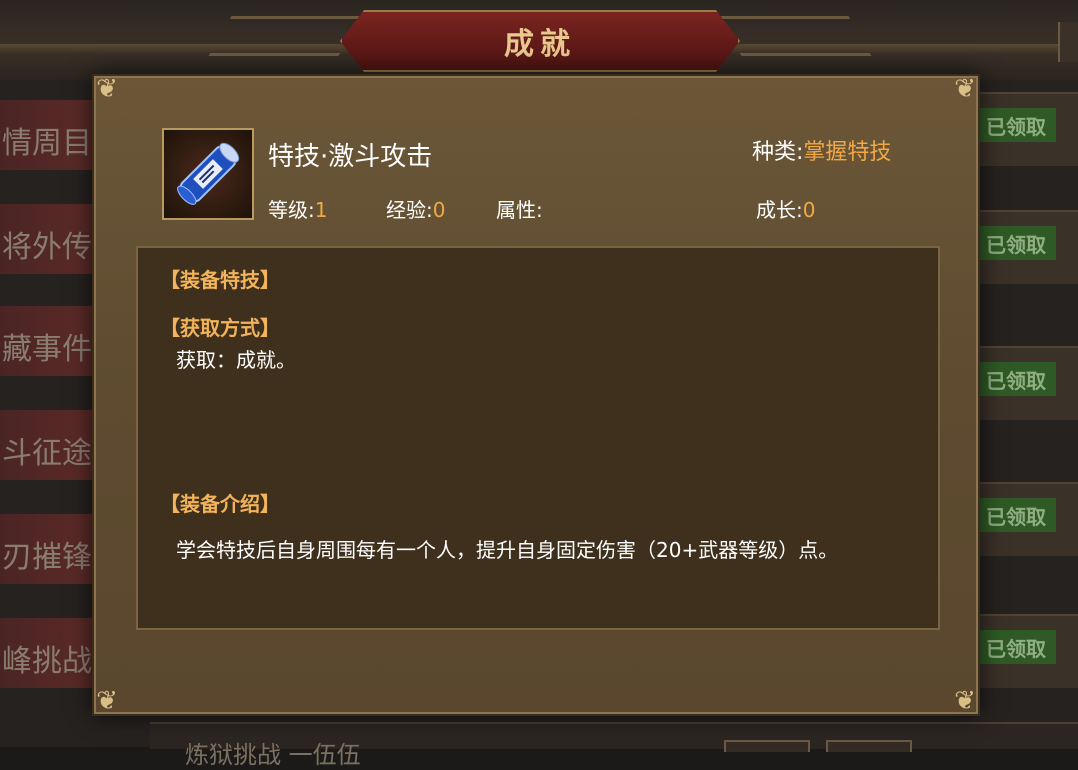  What do you see at coordinates (47, 247) in the screenshot?
I see `left-tab-label: 将外传` at bounding box center [47, 247].